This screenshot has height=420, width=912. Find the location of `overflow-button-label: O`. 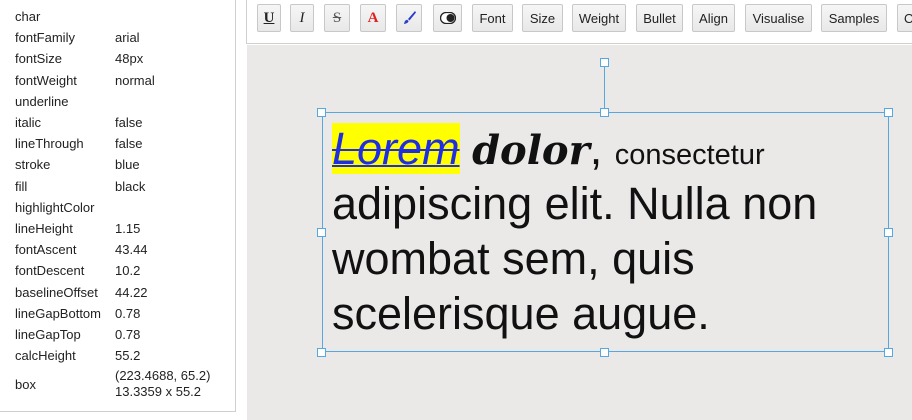

overflow-button-label: O is located at coordinates (908, 18).